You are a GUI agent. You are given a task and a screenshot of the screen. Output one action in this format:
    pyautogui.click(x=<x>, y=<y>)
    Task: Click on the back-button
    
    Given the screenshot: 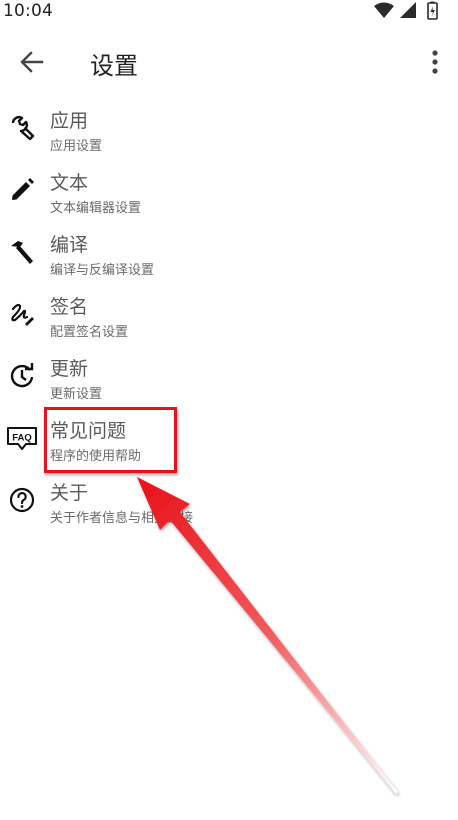 What is the action you would take?
    pyautogui.click(x=32, y=62)
    